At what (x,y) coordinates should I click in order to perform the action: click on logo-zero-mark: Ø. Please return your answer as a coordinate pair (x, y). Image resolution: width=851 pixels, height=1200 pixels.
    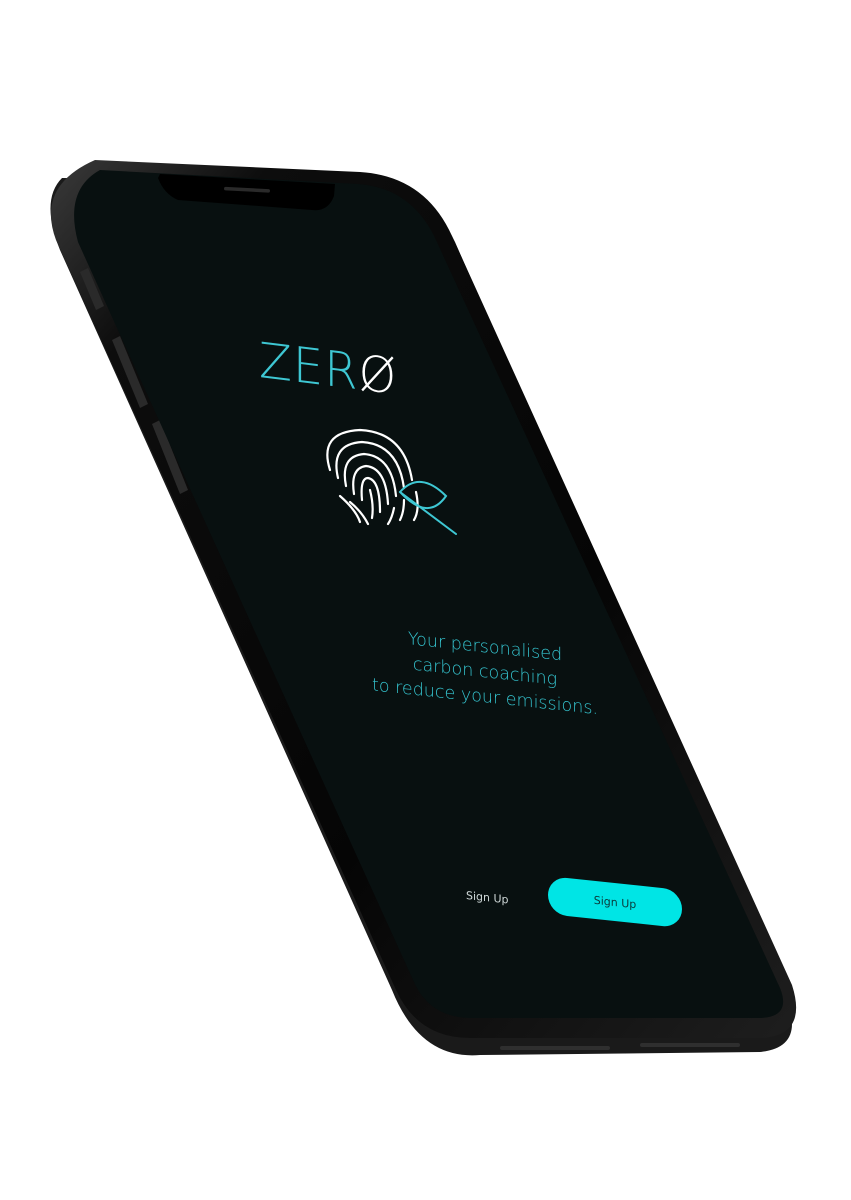
    Looking at the image, I should click on (378, 375).